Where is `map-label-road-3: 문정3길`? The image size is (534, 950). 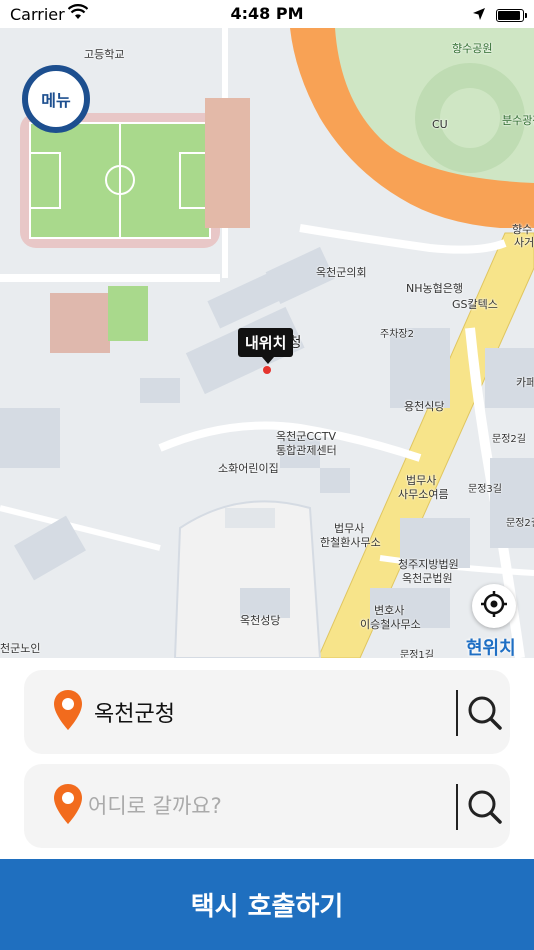 map-label-road-3: 문정3길 is located at coordinates (485, 489).